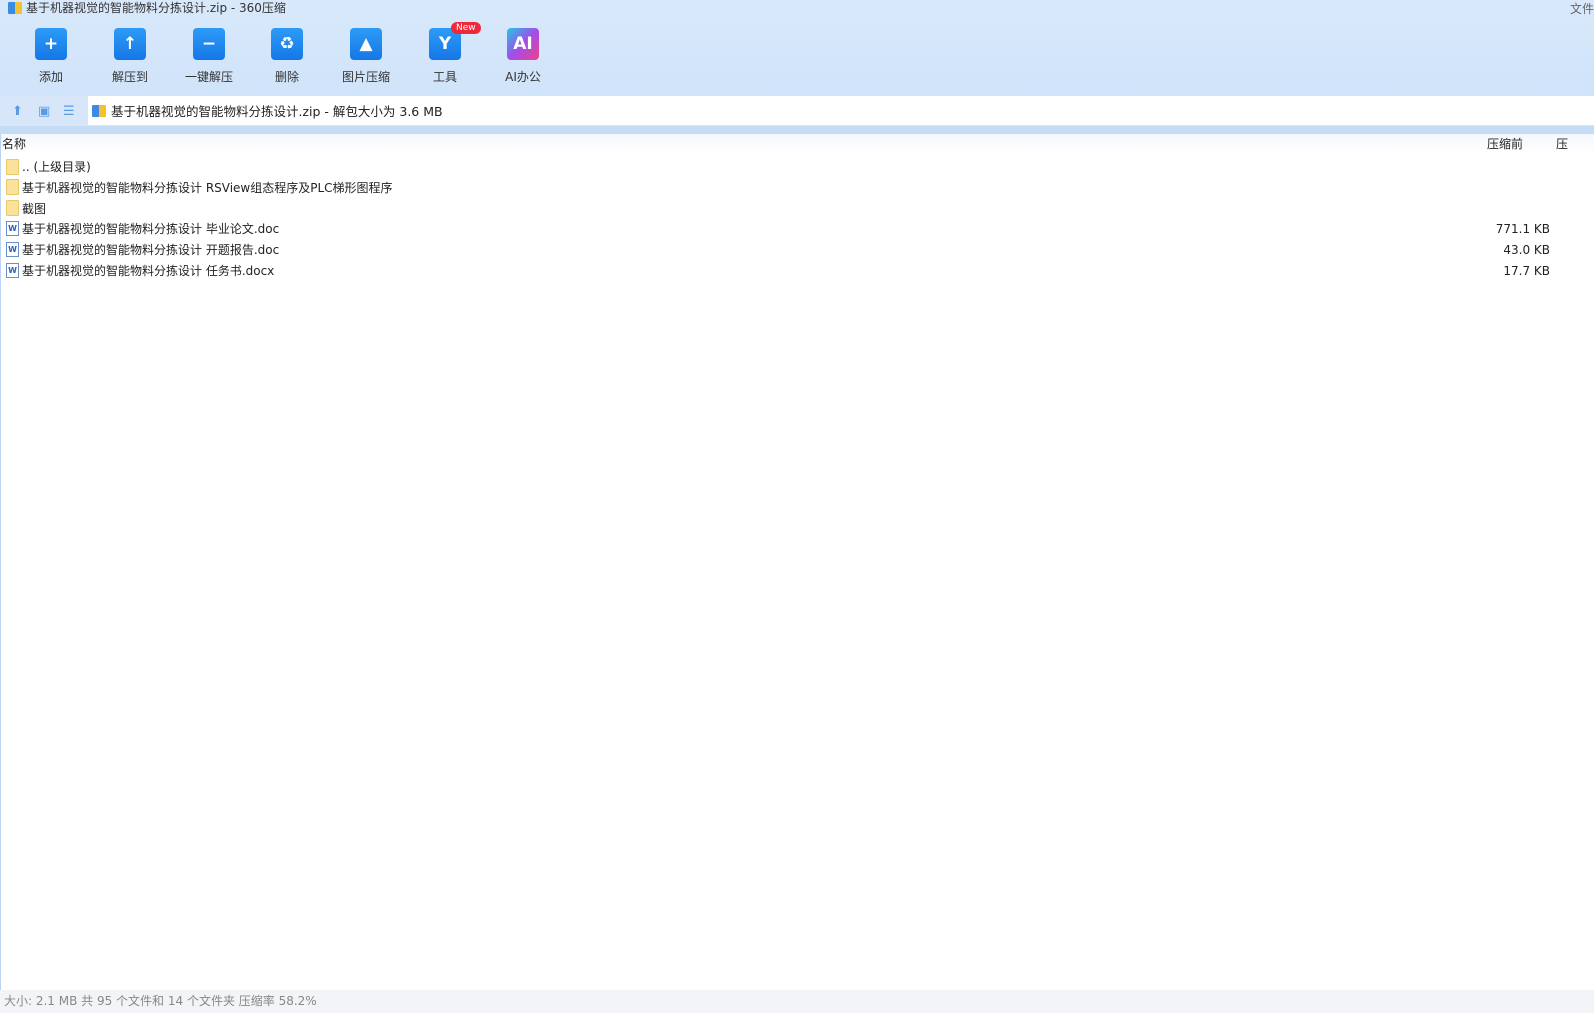 Image resolution: width=1594 pixels, height=1032 pixels. What do you see at coordinates (786, 270) in the screenshot?
I see `file-row: W 基于机器视觉的智能物料分拣设计 任务书.docx 17.7 KB` at bounding box center [786, 270].